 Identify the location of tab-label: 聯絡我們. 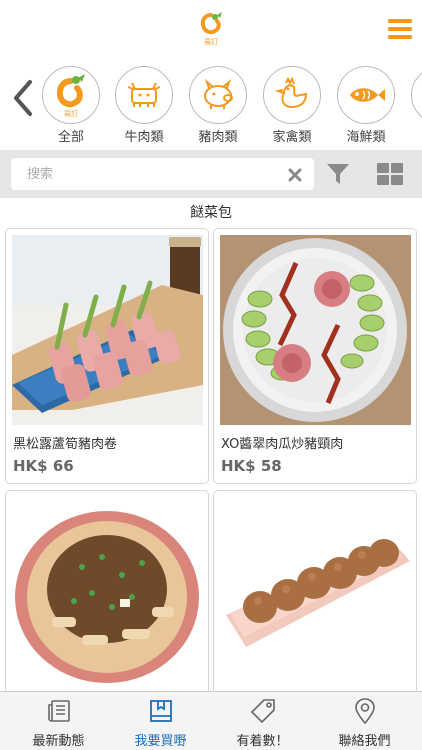
(364, 741).